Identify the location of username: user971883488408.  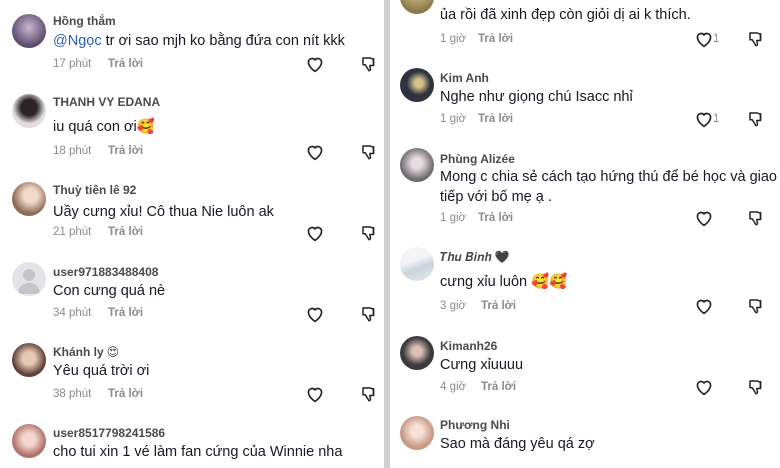
(105, 272).